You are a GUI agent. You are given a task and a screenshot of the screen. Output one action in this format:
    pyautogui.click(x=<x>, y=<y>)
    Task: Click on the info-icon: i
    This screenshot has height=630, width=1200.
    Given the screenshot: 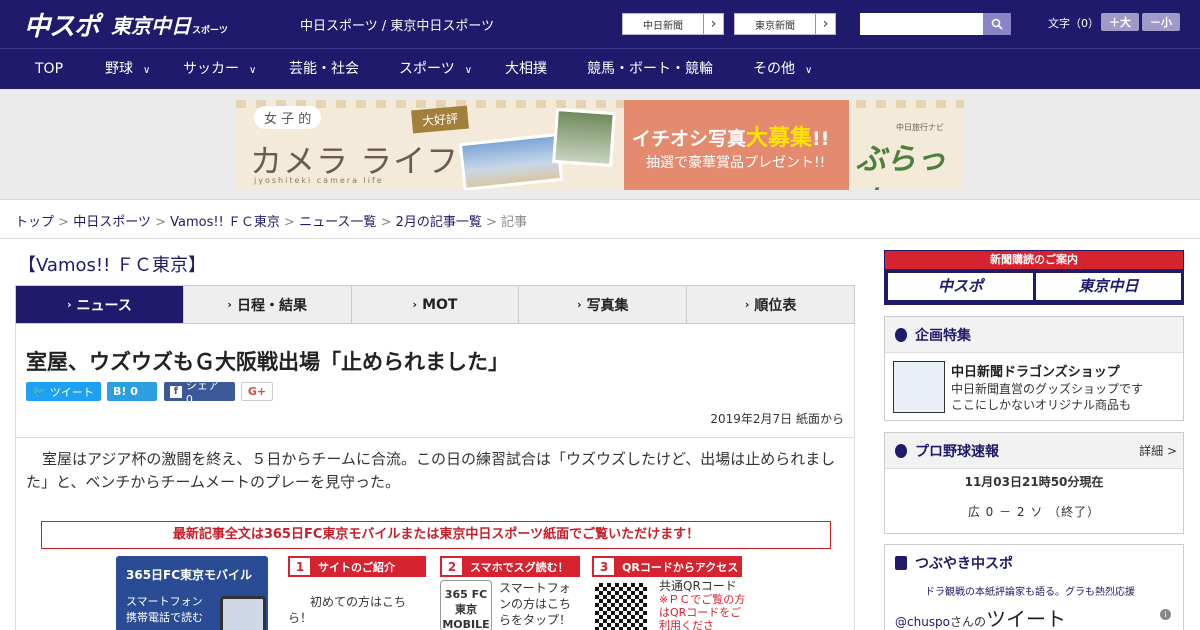 What is the action you would take?
    pyautogui.click(x=1165, y=614)
    